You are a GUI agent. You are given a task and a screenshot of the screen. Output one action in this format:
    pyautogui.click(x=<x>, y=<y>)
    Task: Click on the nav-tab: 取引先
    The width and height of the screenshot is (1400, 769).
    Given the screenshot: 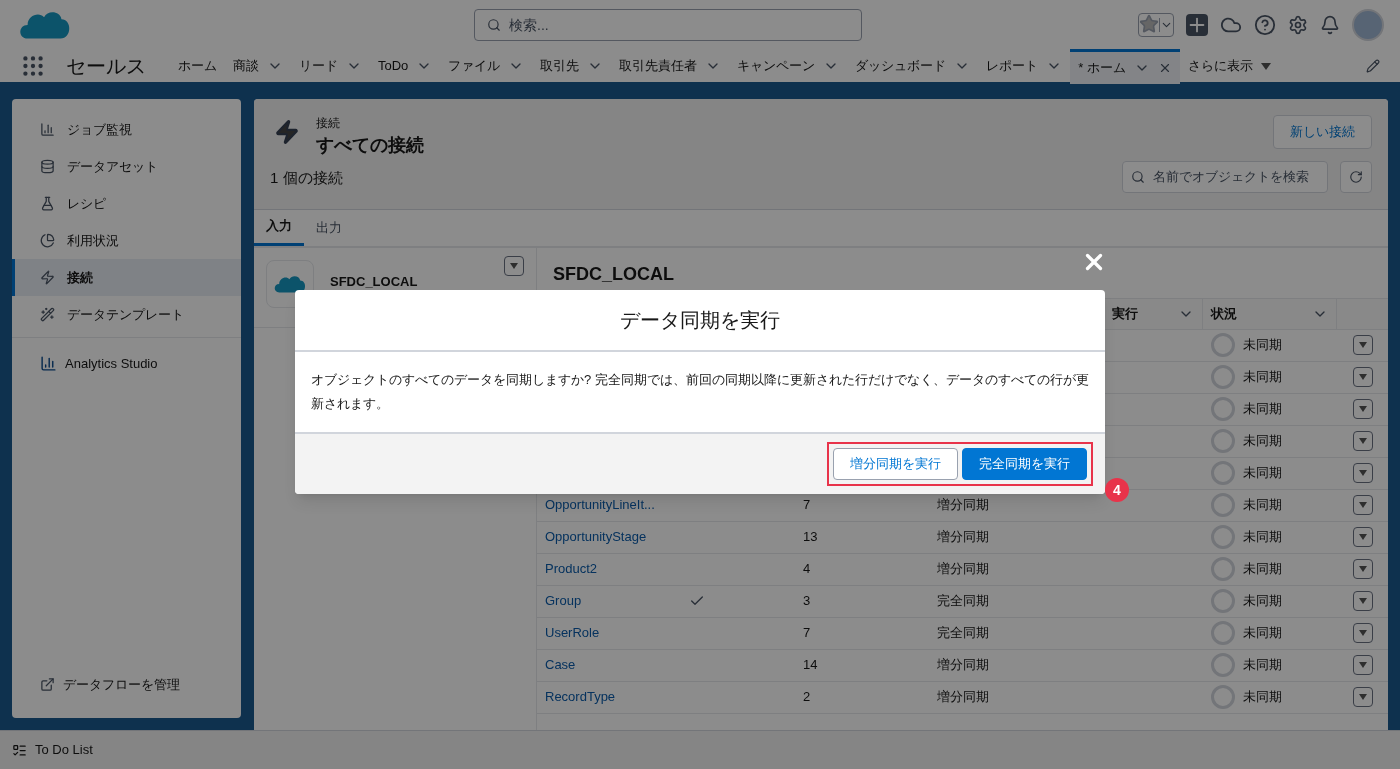 What is the action you would take?
    pyautogui.click(x=572, y=66)
    